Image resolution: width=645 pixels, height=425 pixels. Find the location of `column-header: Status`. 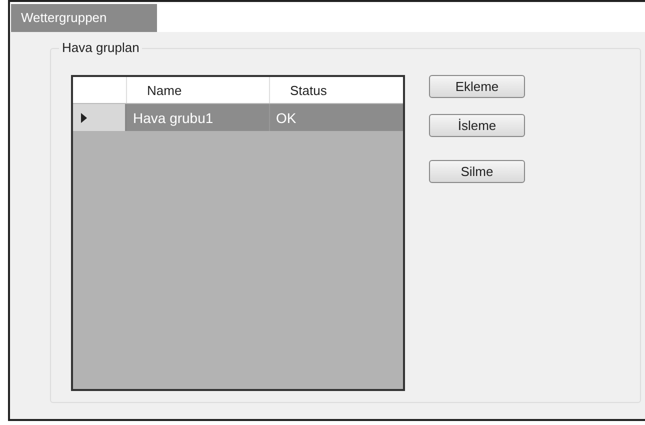

column-header: Status is located at coordinates (336, 90).